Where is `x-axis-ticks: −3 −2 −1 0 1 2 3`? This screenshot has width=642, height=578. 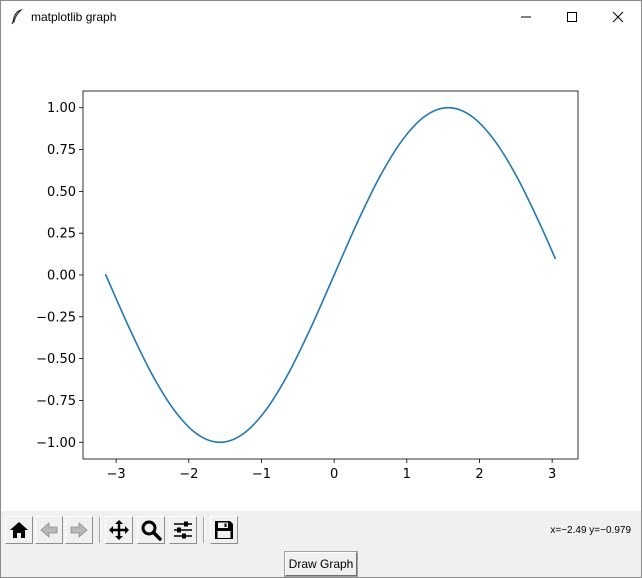 x-axis-ticks: −3 −2 −1 0 1 2 3 is located at coordinates (331, 470).